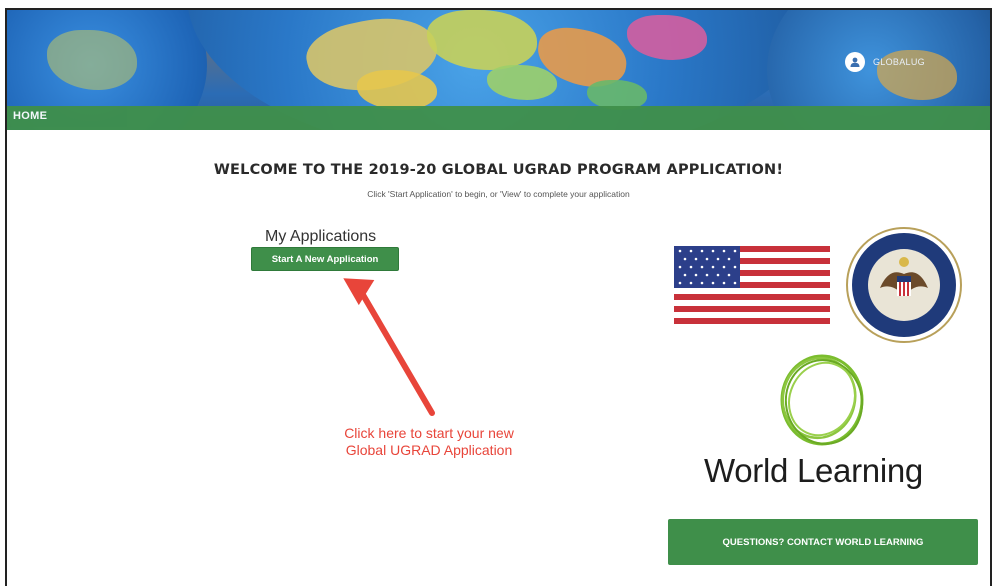 This screenshot has width=995, height=588. Describe the element at coordinates (855, 62) in the screenshot. I see `user-icon` at that location.